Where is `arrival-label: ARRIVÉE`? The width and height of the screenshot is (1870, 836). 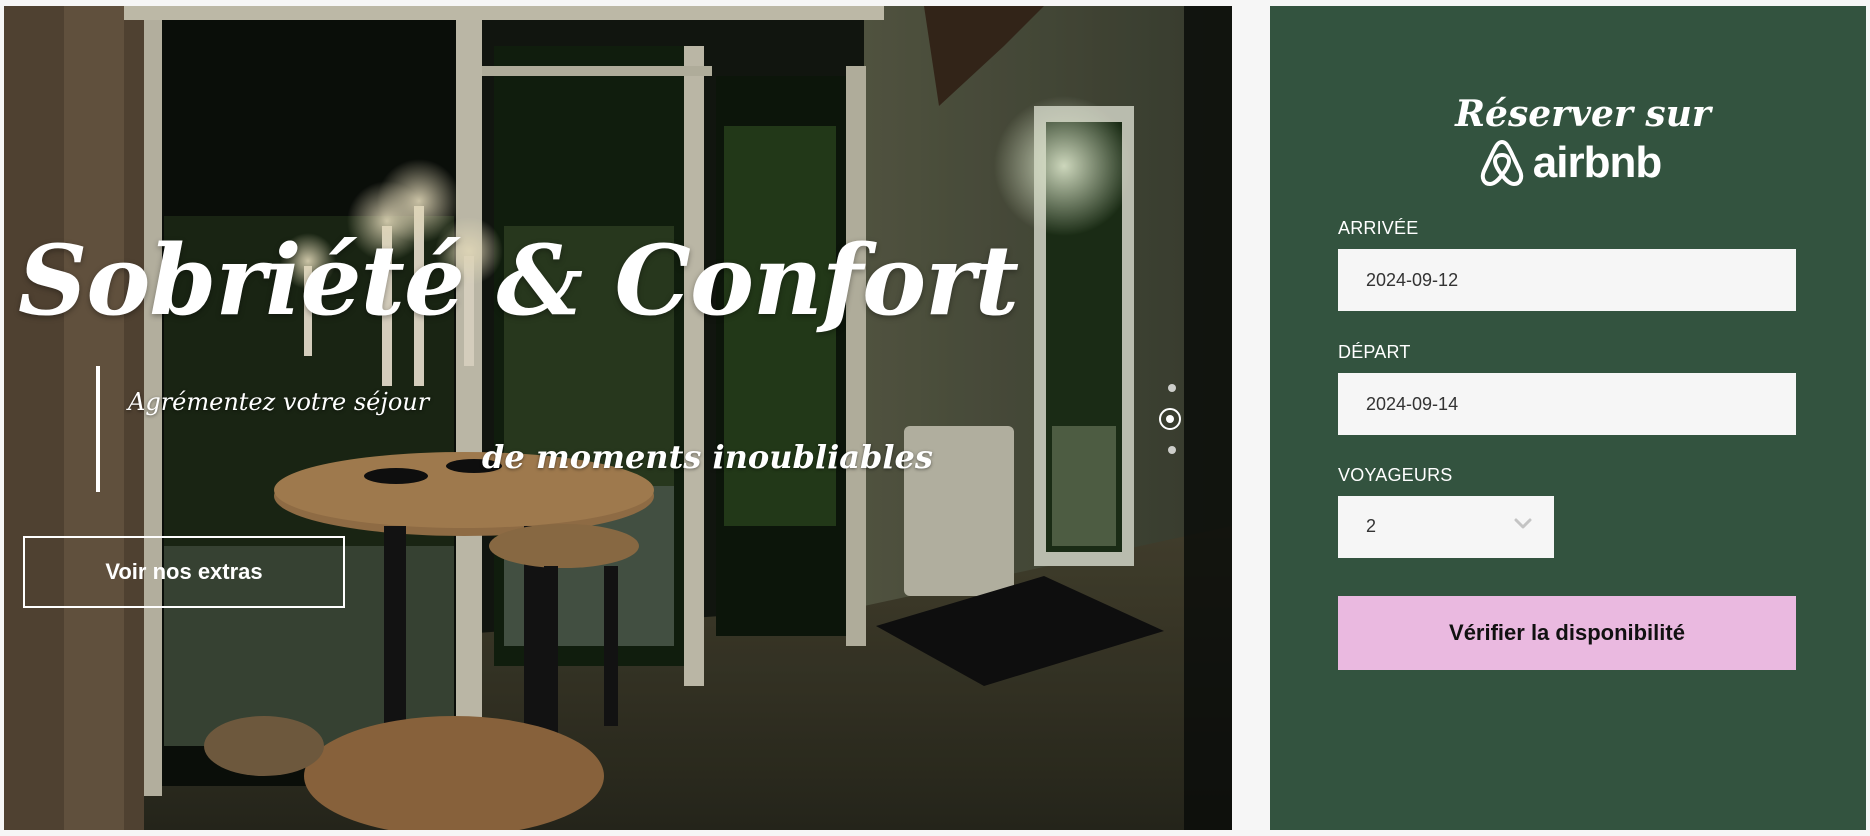 arrival-label: ARRIVÉE is located at coordinates (1378, 228).